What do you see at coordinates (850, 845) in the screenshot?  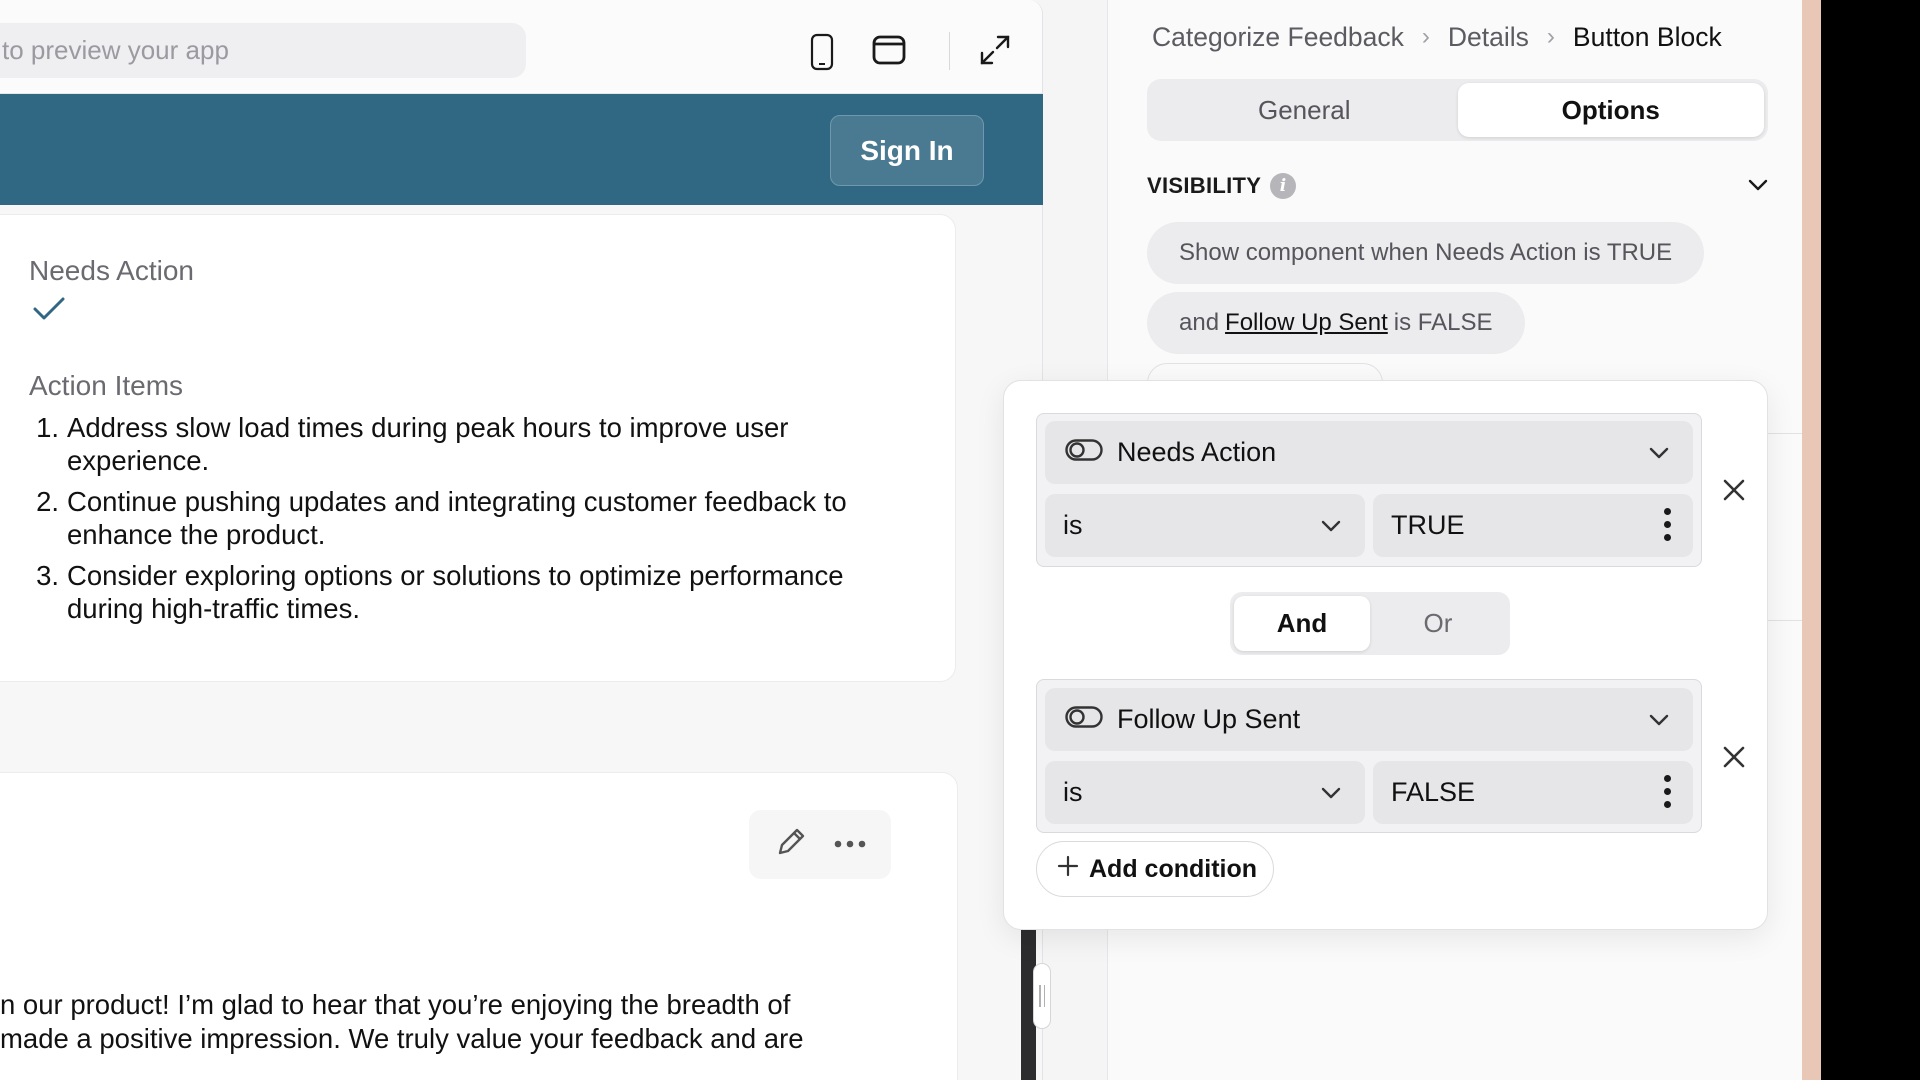 I see `more-horizontal-icon` at bounding box center [850, 845].